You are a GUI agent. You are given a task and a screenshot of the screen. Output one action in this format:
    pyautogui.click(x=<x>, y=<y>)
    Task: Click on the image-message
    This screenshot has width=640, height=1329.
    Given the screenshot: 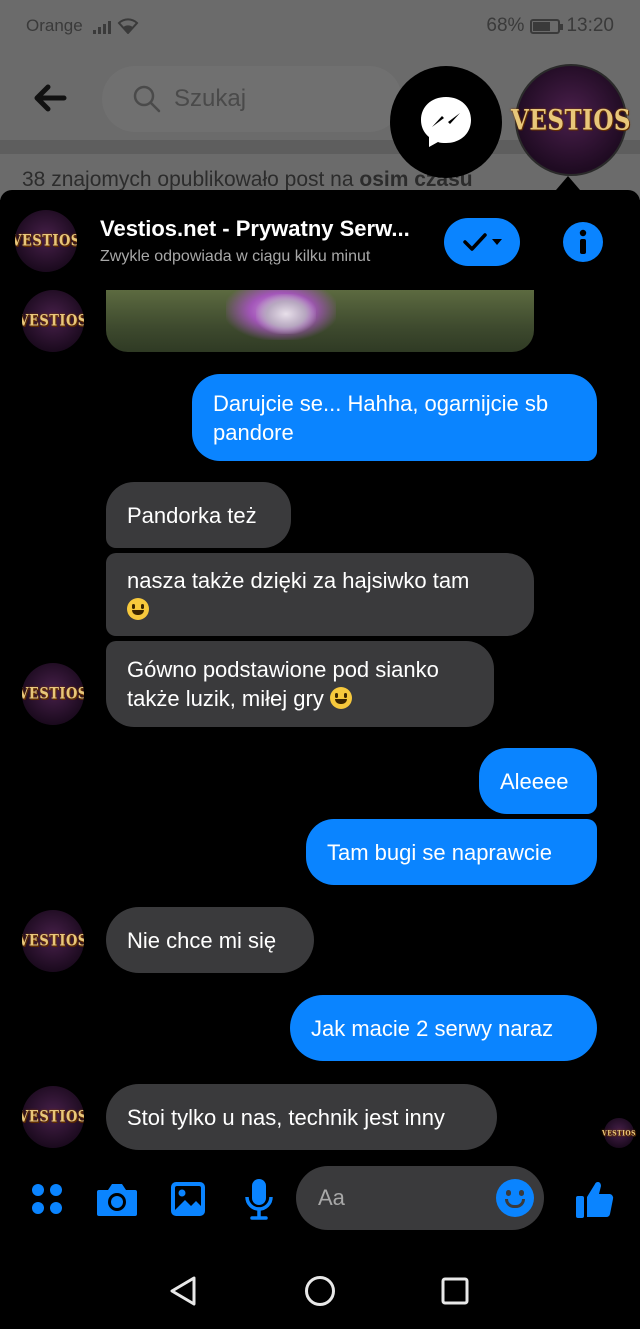 What is the action you would take?
    pyautogui.click(x=320, y=321)
    